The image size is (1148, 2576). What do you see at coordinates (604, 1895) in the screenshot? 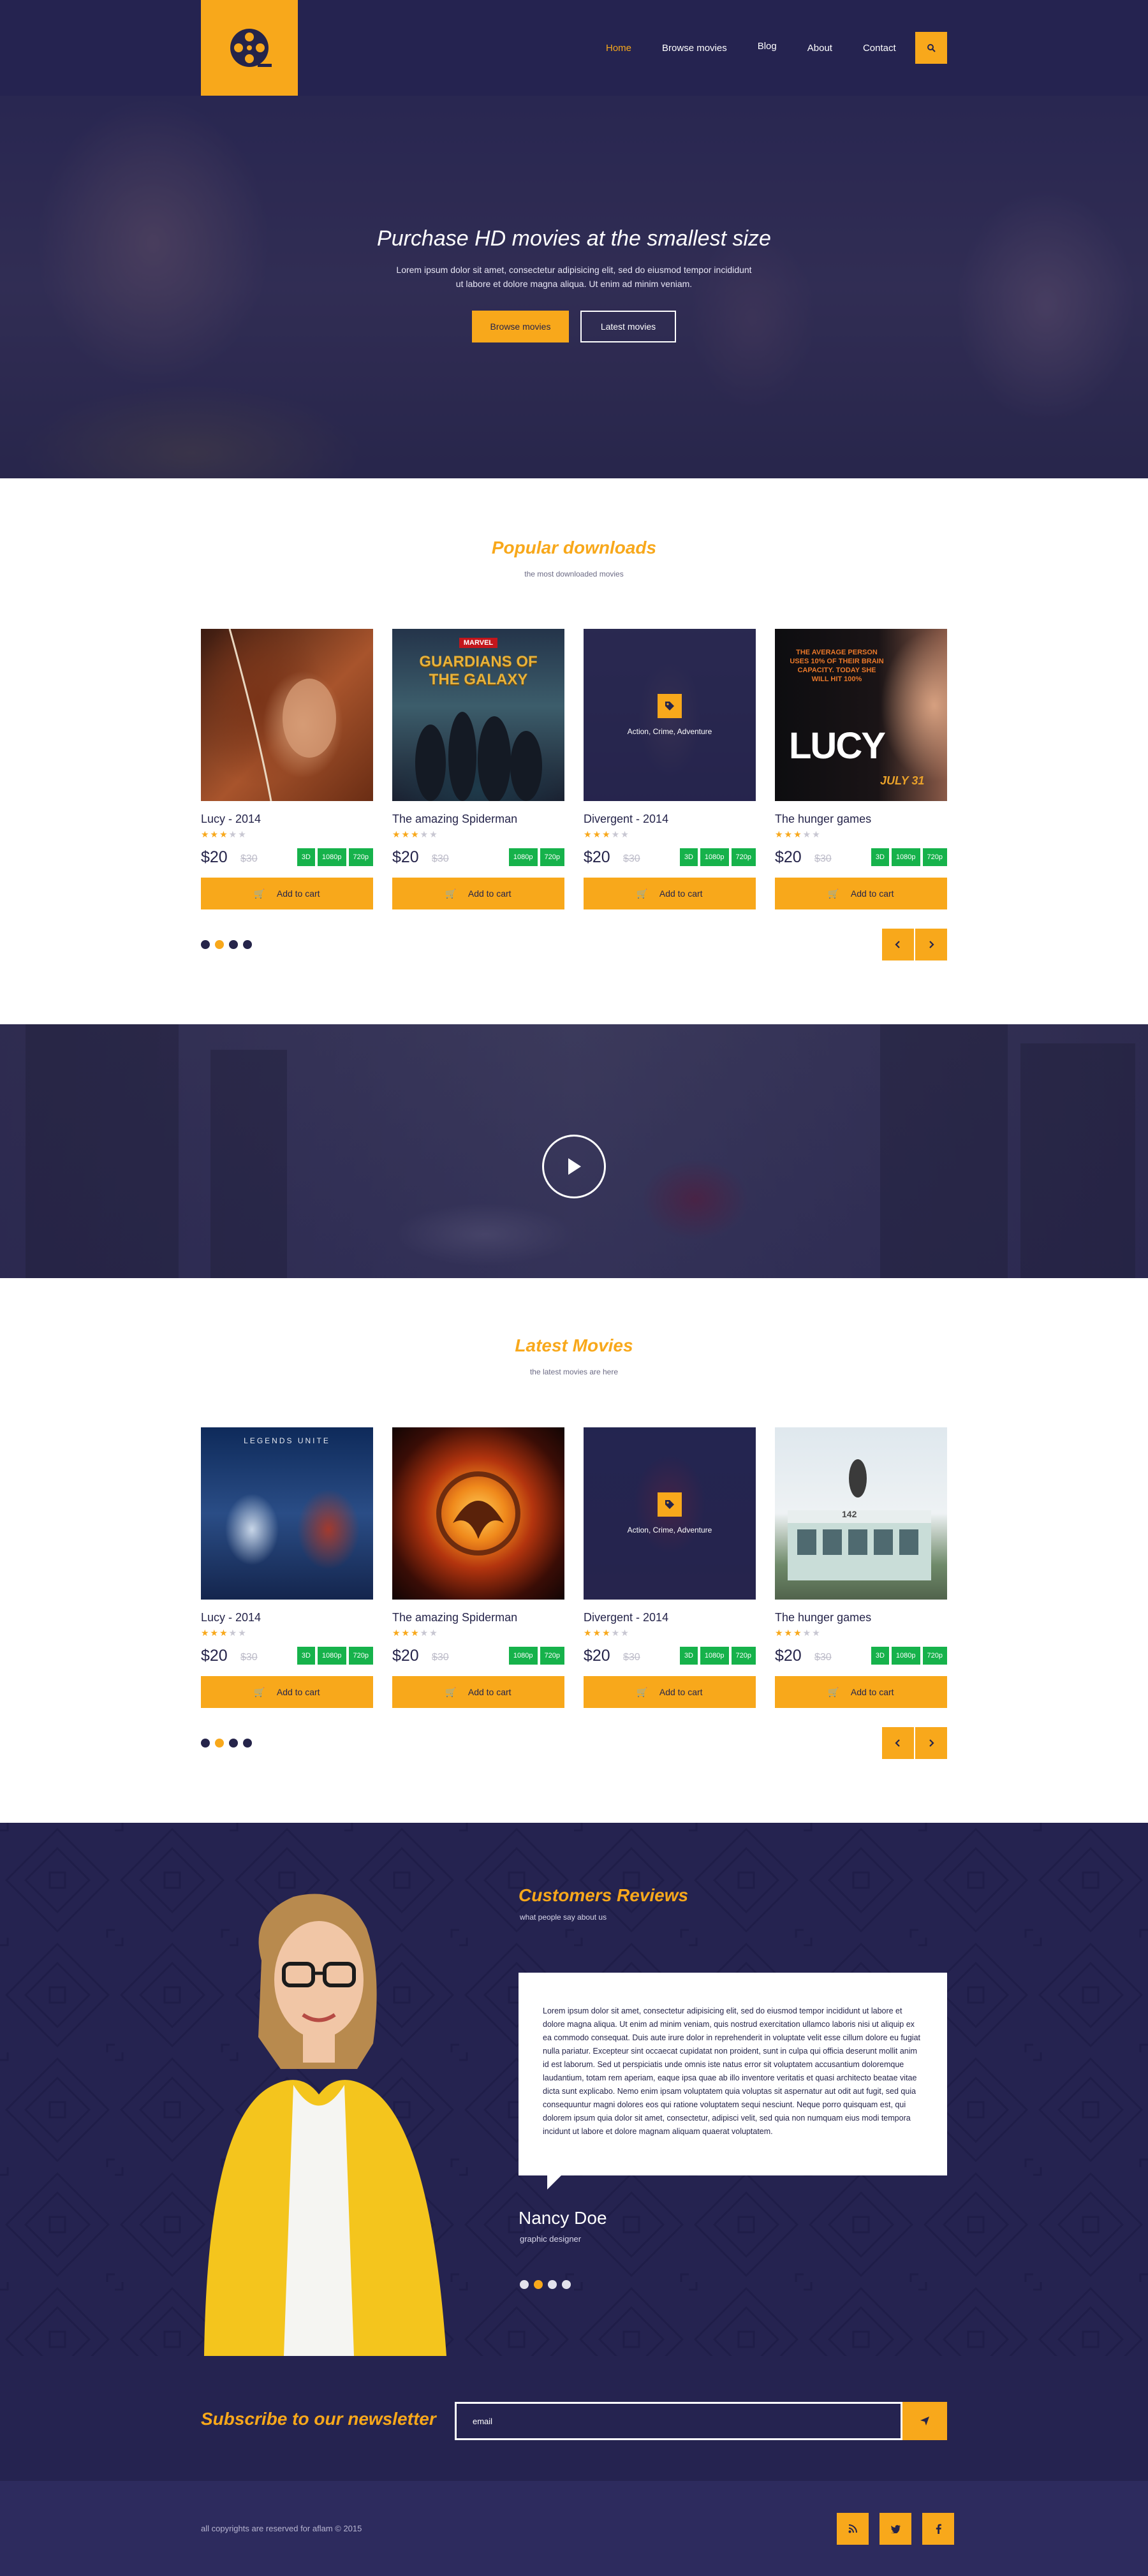
I see `reviews-title: Customers Reviews` at bounding box center [604, 1895].